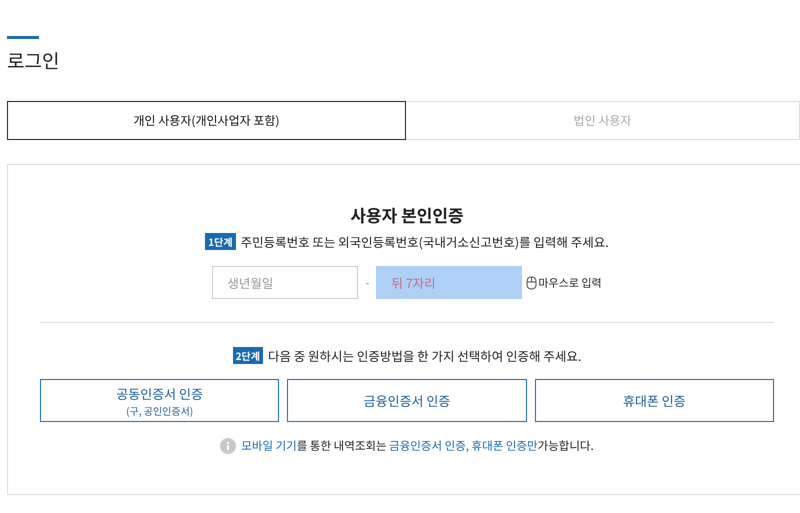 This screenshot has width=800, height=513. What do you see at coordinates (285, 282) in the screenshot?
I see `birth-date-field: 생년월일` at bounding box center [285, 282].